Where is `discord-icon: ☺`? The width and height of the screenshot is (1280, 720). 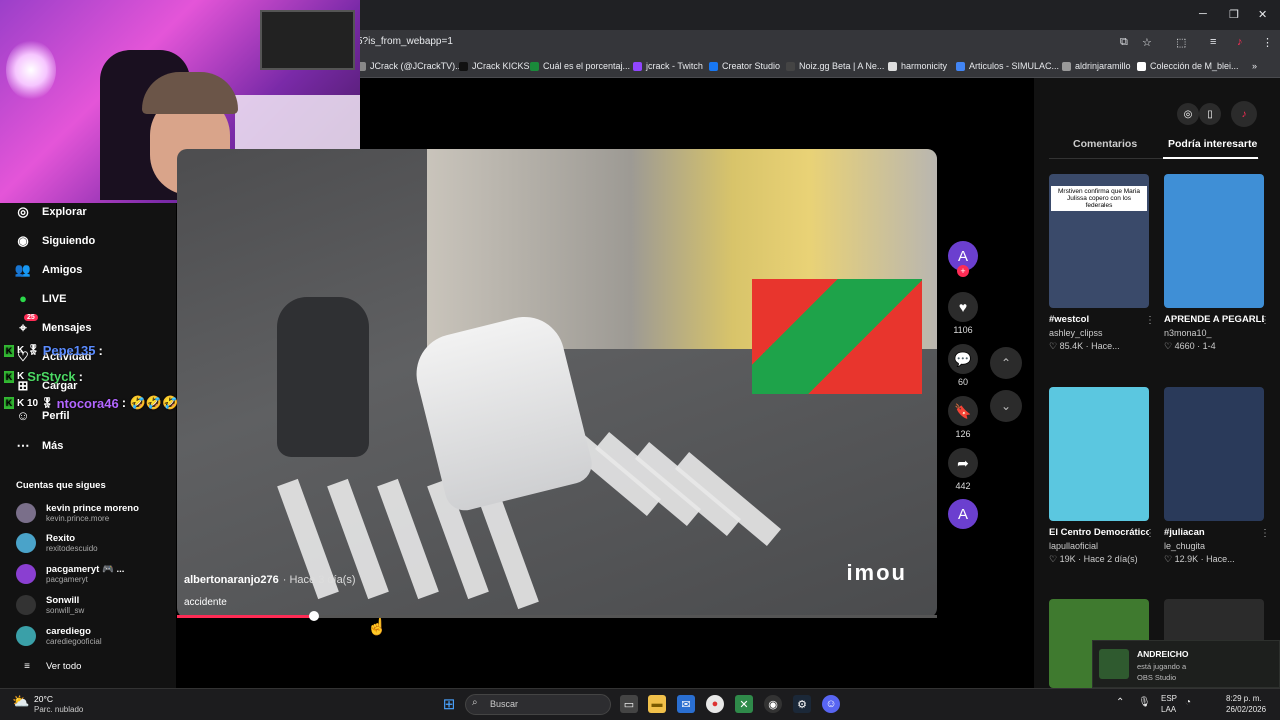 discord-icon: ☺ is located at coordinates (831, 704).